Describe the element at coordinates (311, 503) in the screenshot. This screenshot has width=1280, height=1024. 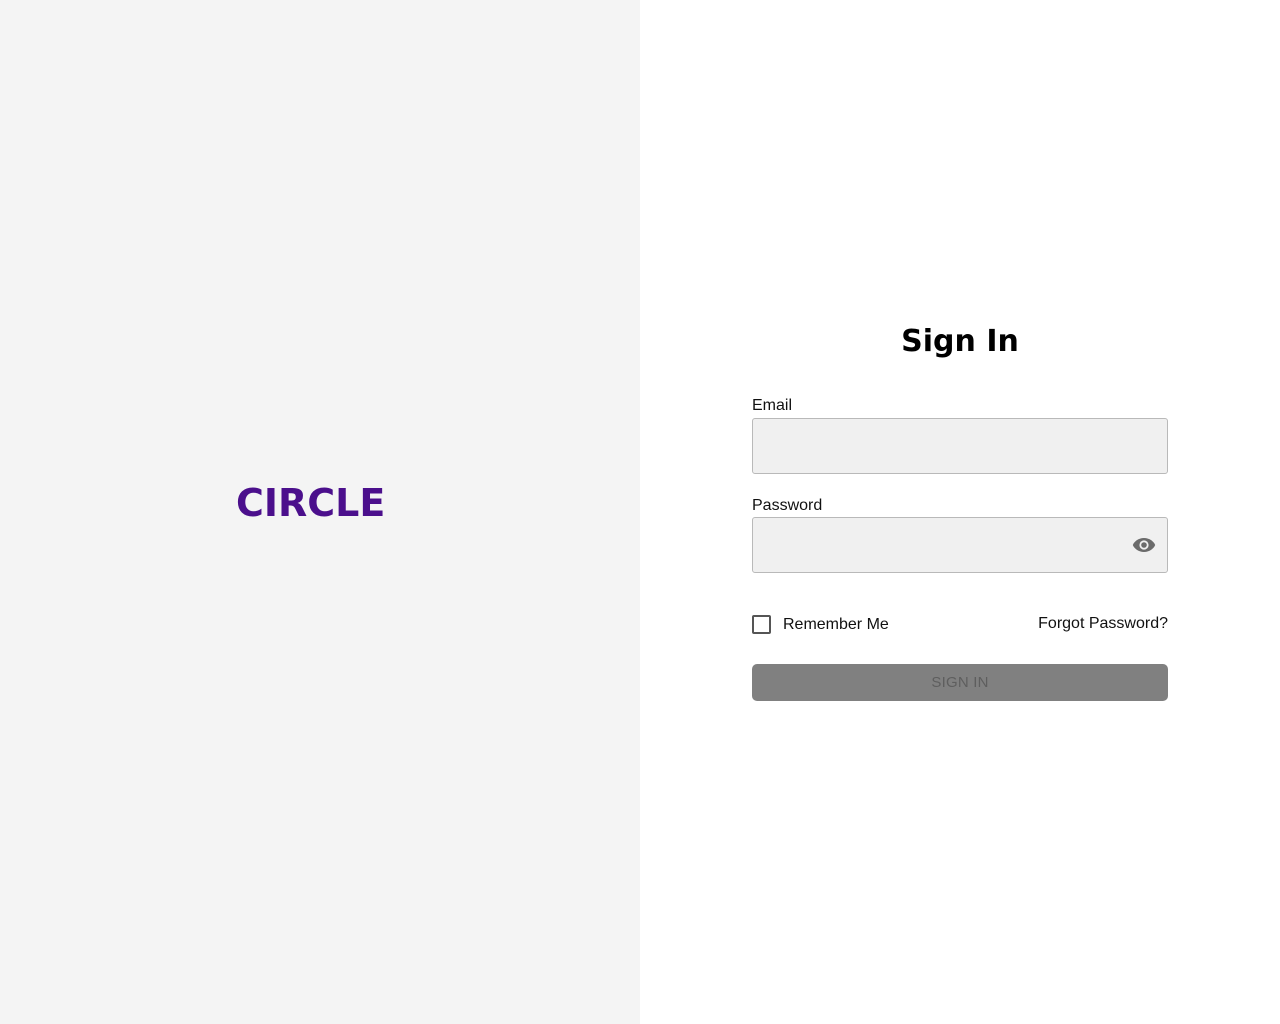
I see `circle-logo: CIRCLE` at that location.